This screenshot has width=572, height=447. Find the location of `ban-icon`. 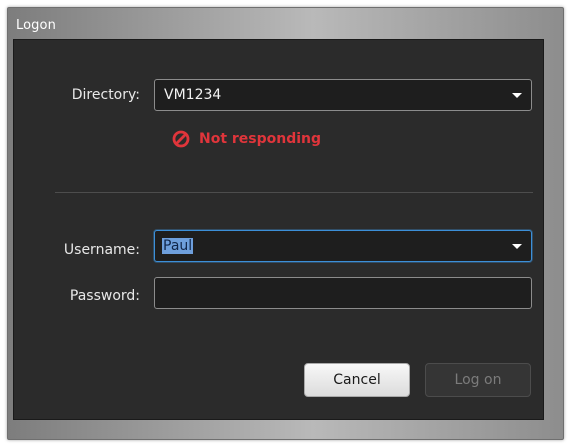

ban-icon is located at coordinates (181, 139).